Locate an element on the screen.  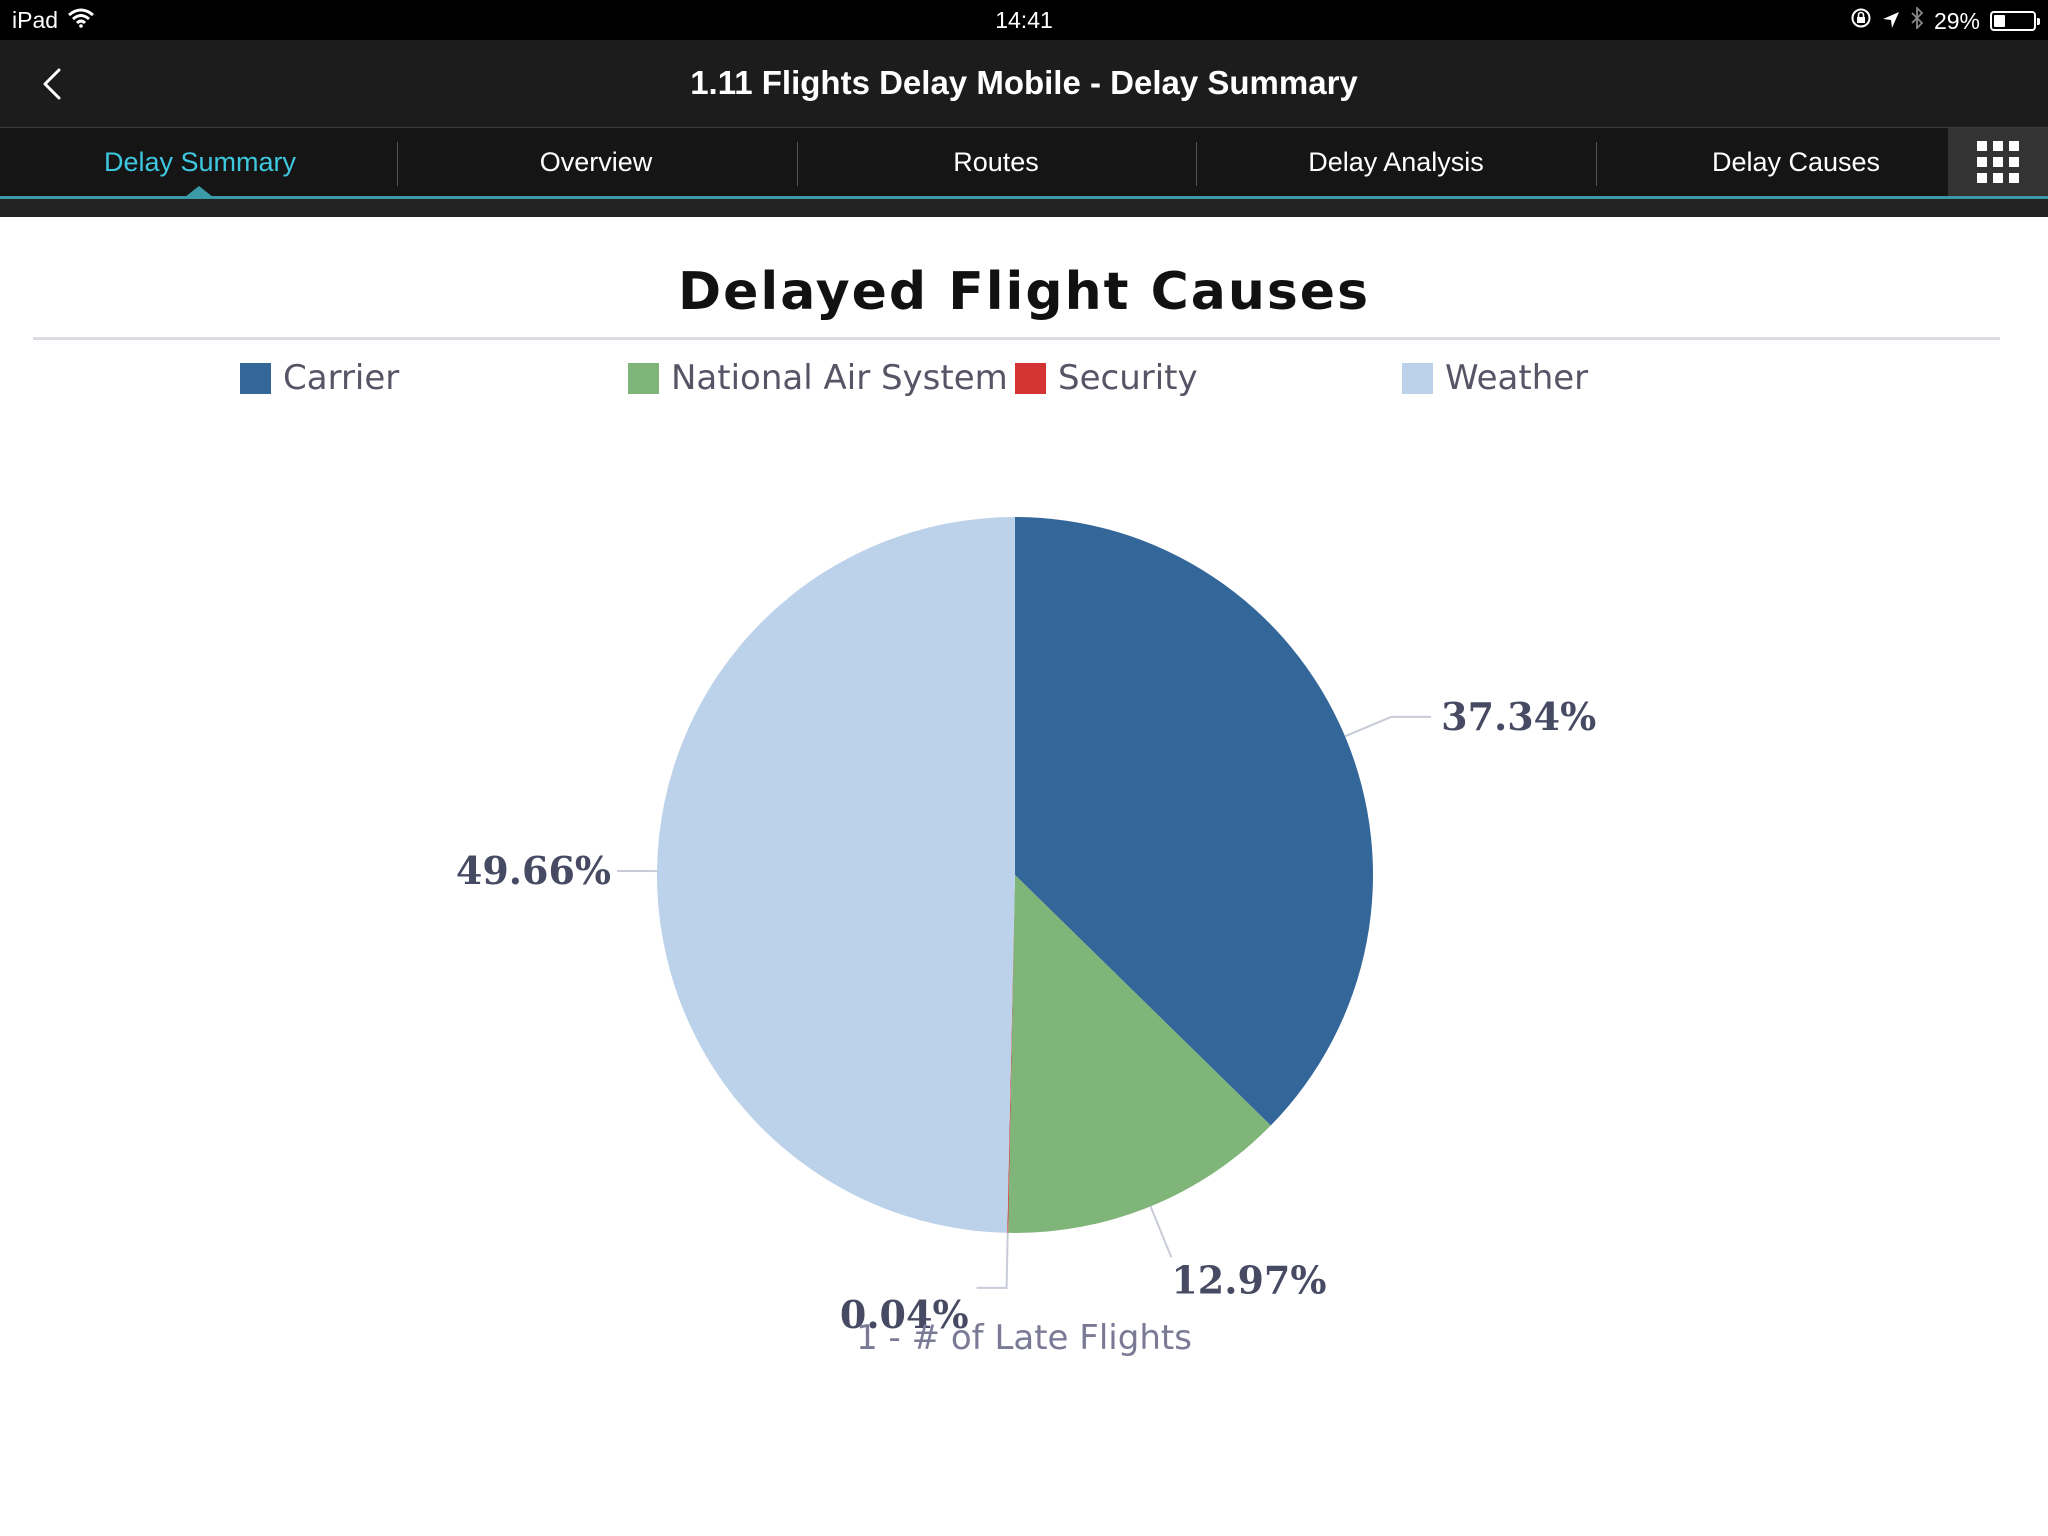
pie-slice-weather is located at coordinates (835, 875).